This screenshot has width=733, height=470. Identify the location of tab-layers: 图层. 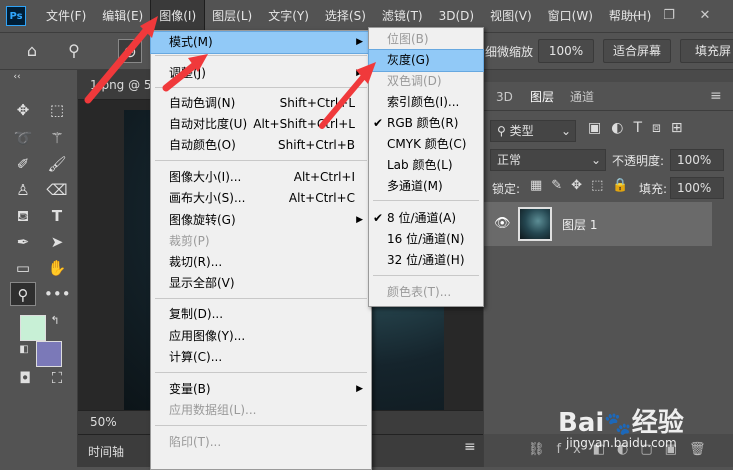
(542, 97).